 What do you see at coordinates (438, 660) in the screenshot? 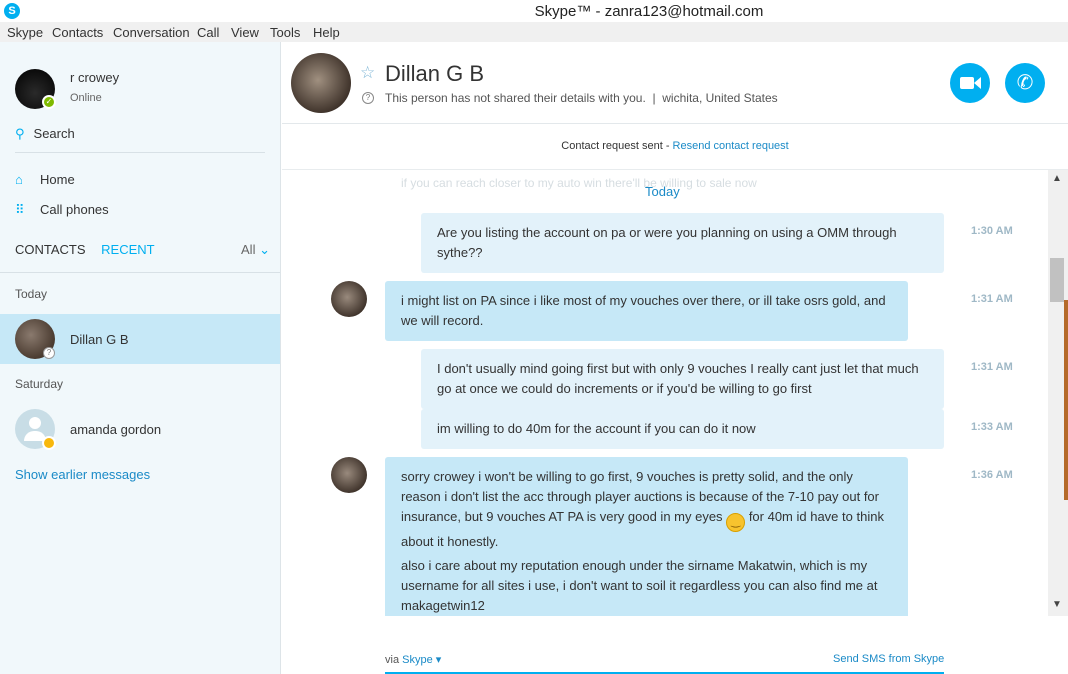
I see `dropdown-arrow-icon: ▾` at bounding box center [438, 660].